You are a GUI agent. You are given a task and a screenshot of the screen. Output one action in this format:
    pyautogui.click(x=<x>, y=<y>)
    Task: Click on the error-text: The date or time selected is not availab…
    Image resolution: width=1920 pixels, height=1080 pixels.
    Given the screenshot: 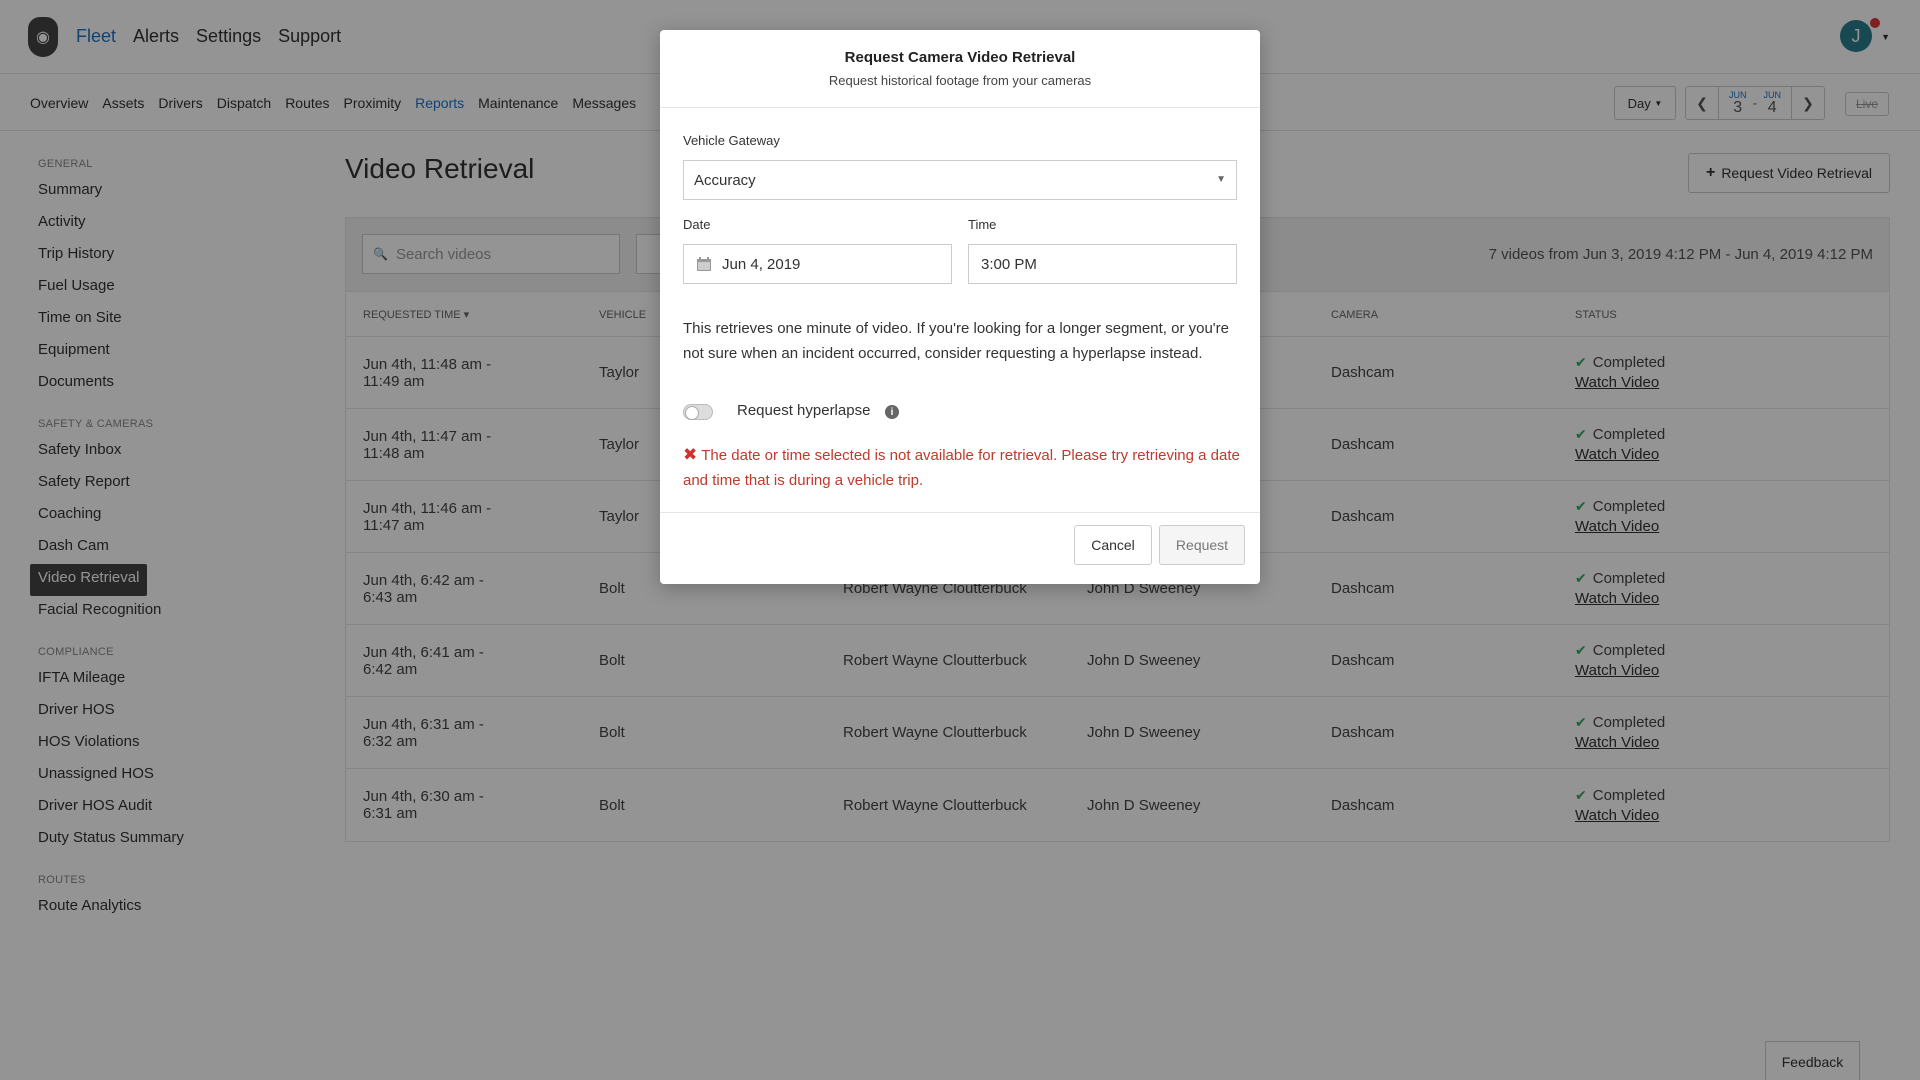 What is the action you would take?
    pyautogui.click(x=961, y=468)
    